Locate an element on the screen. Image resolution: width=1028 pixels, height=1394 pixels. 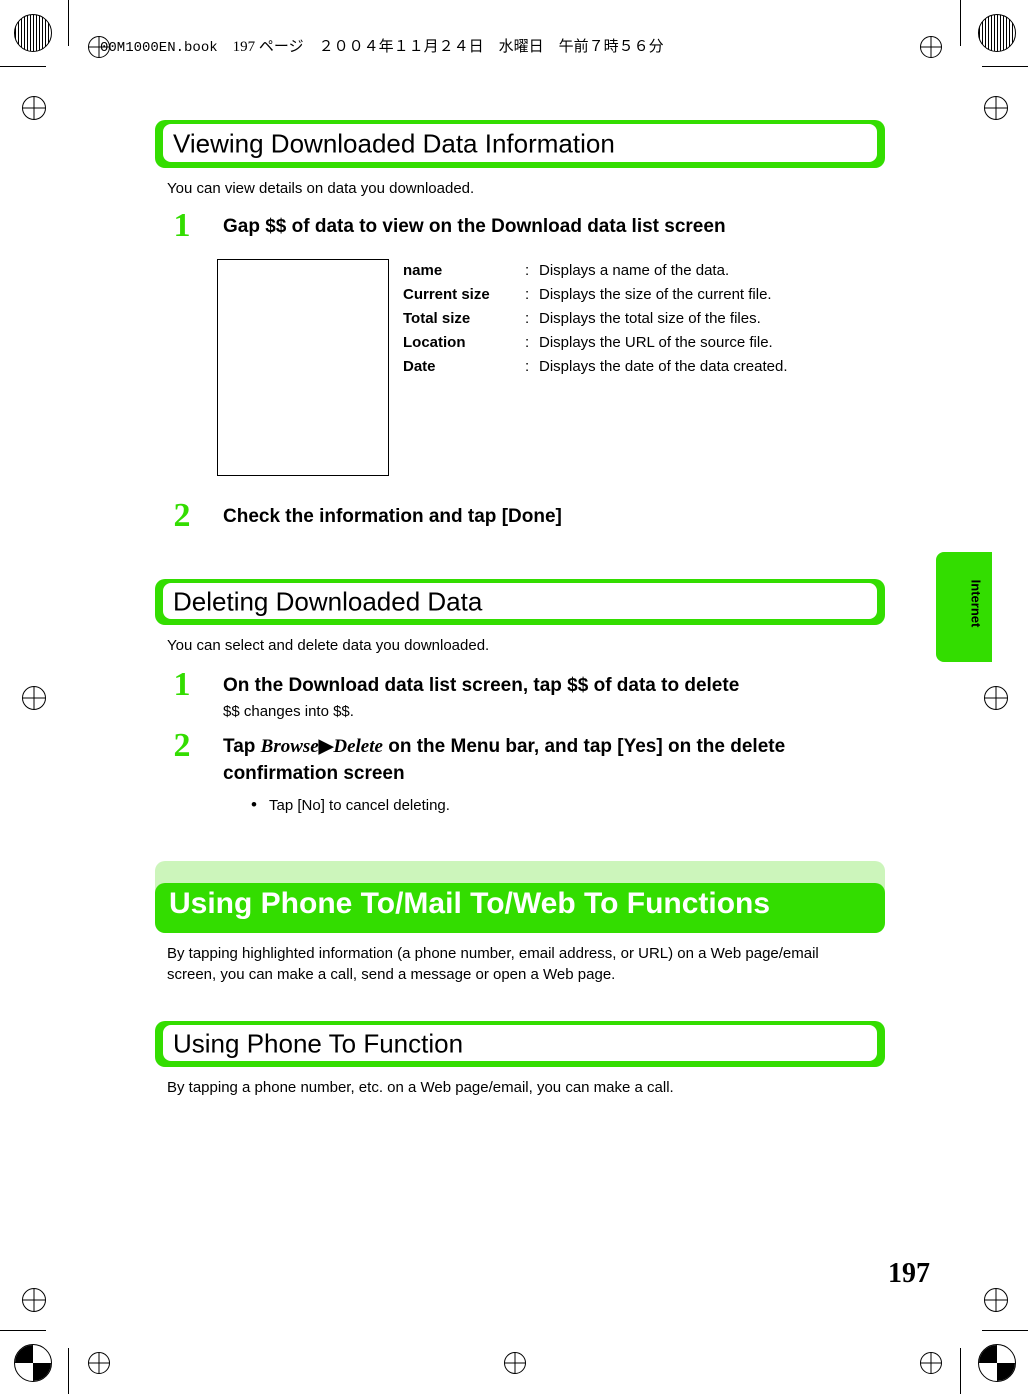
definition-value: Displays a name of the data. is located at coordinates (634, 270).